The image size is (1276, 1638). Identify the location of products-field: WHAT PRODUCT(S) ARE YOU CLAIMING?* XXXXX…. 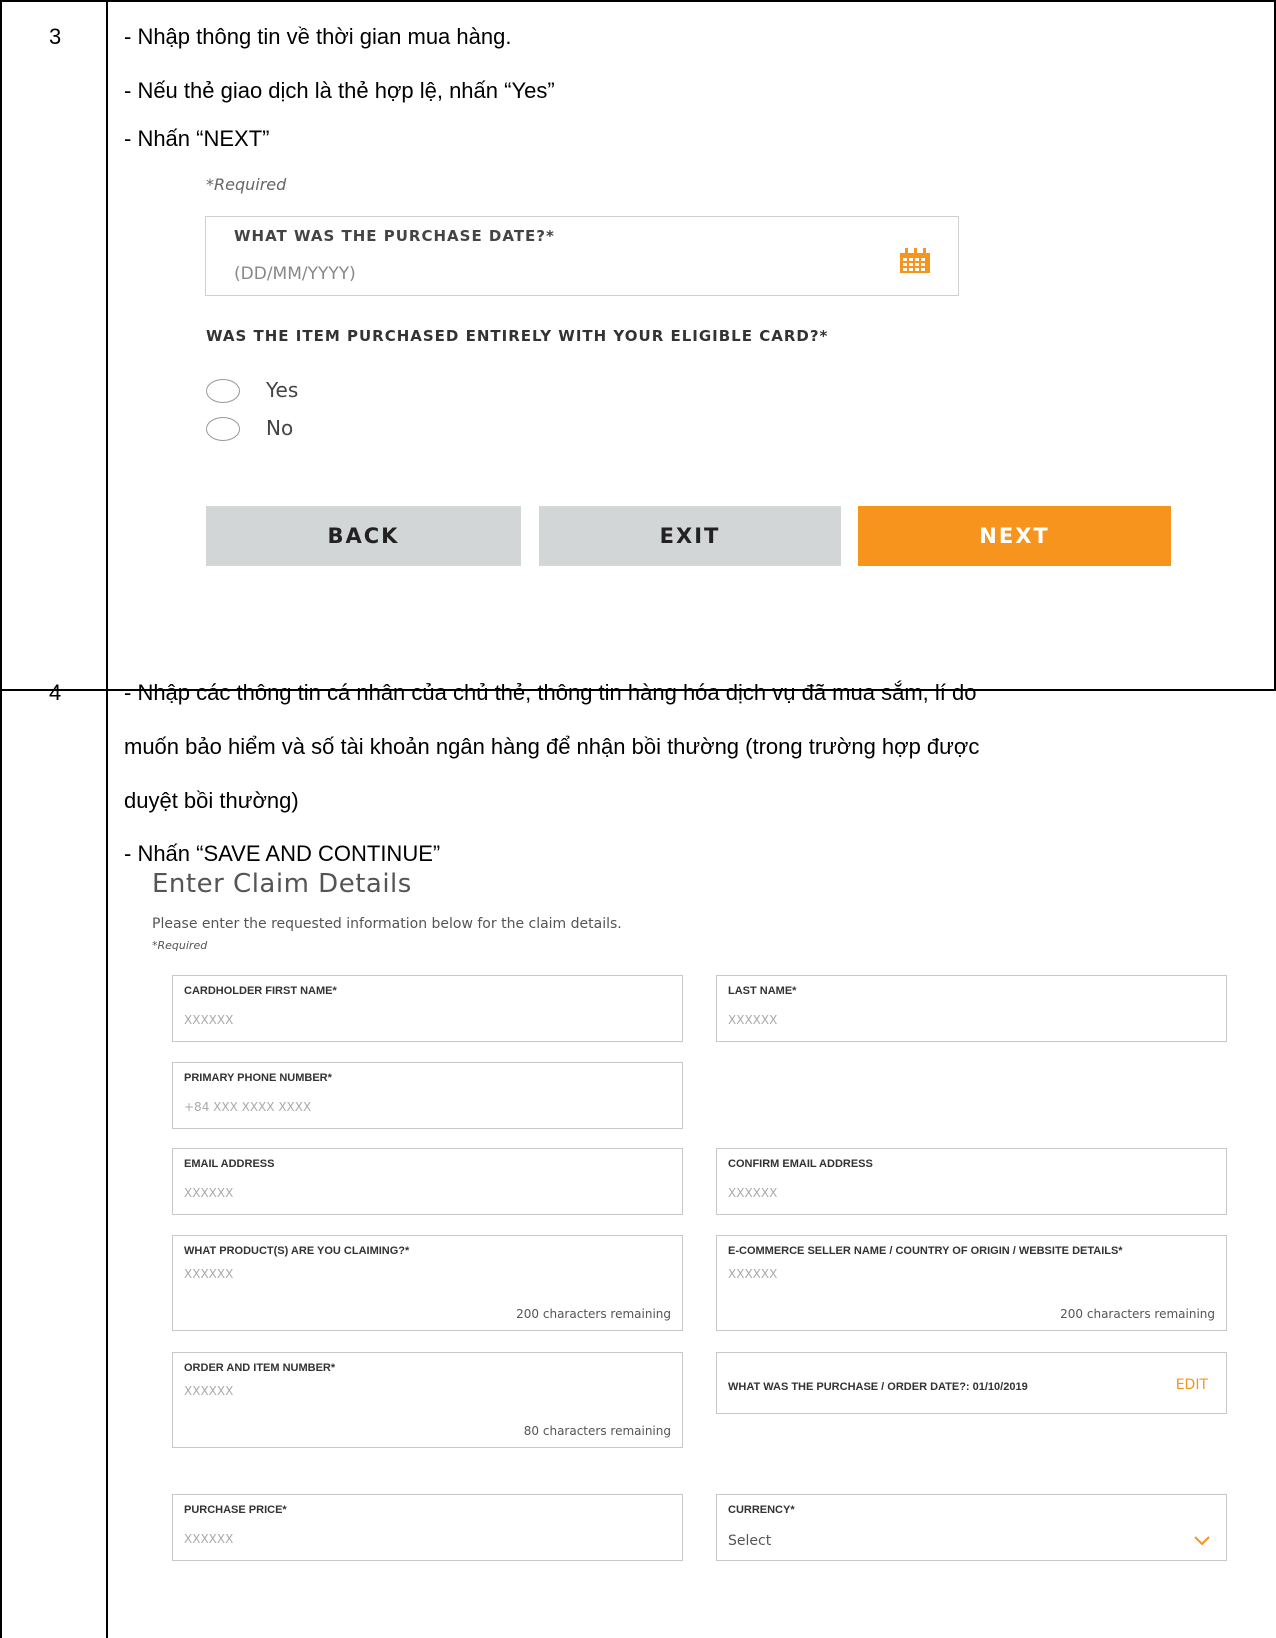
(427, 1283).